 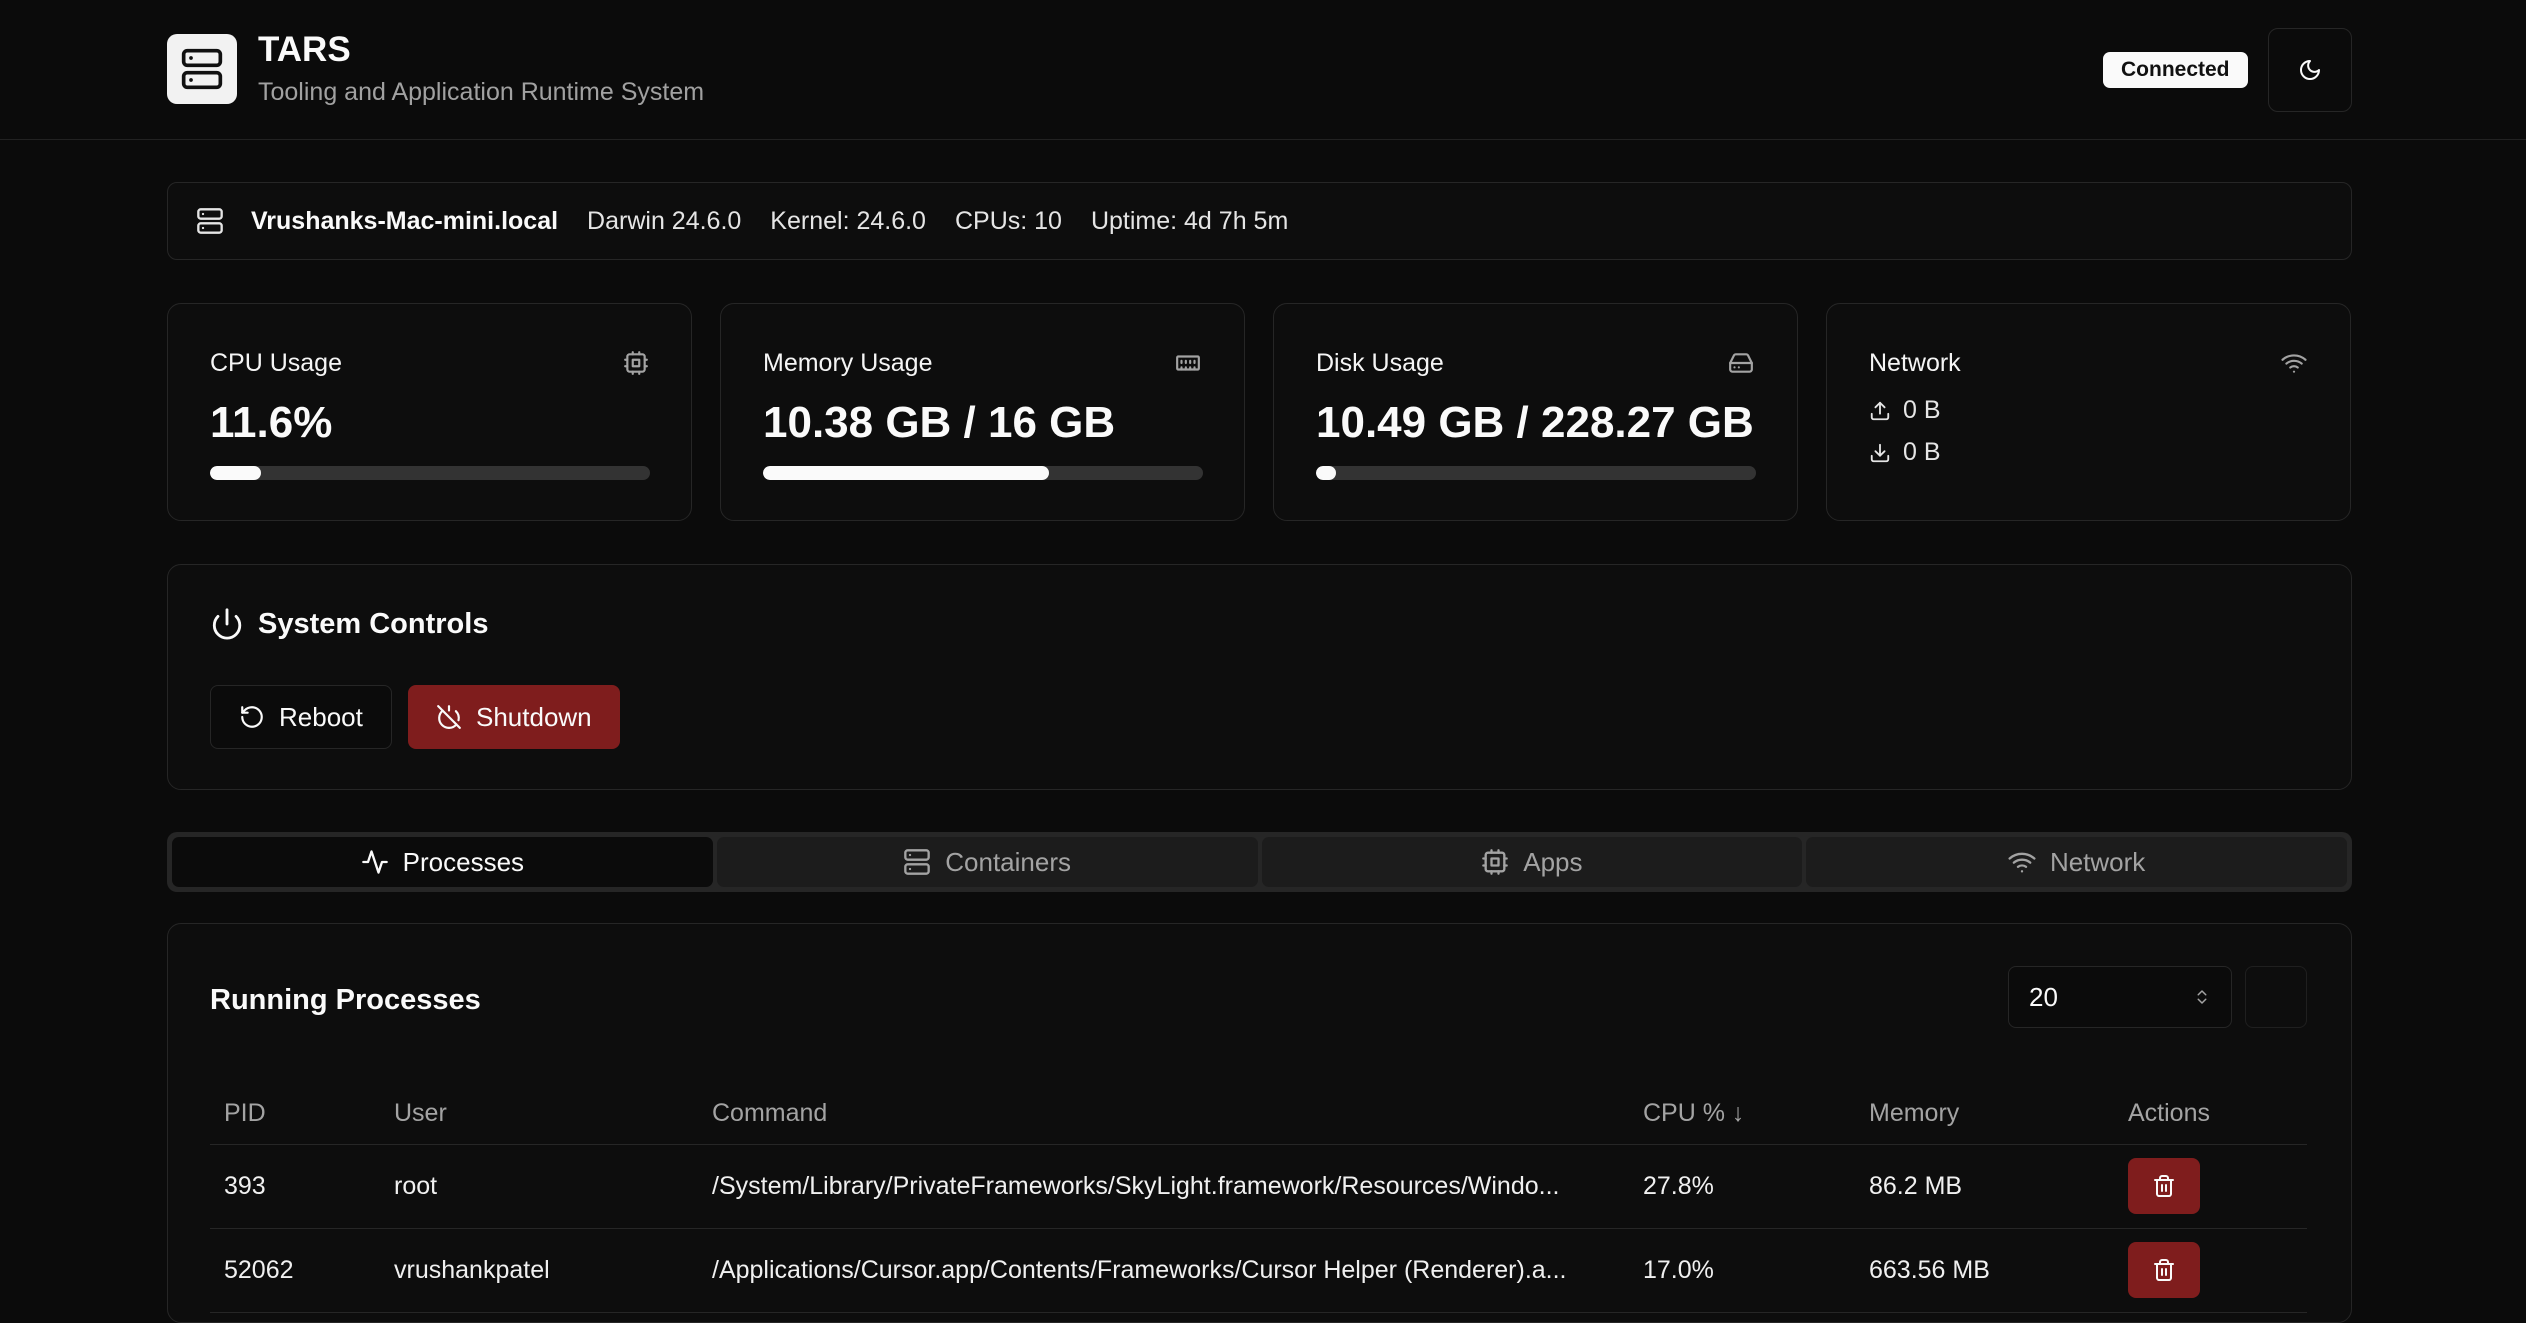 I want to click on network-download-row: 0 B, so click(x=1905, y=452).